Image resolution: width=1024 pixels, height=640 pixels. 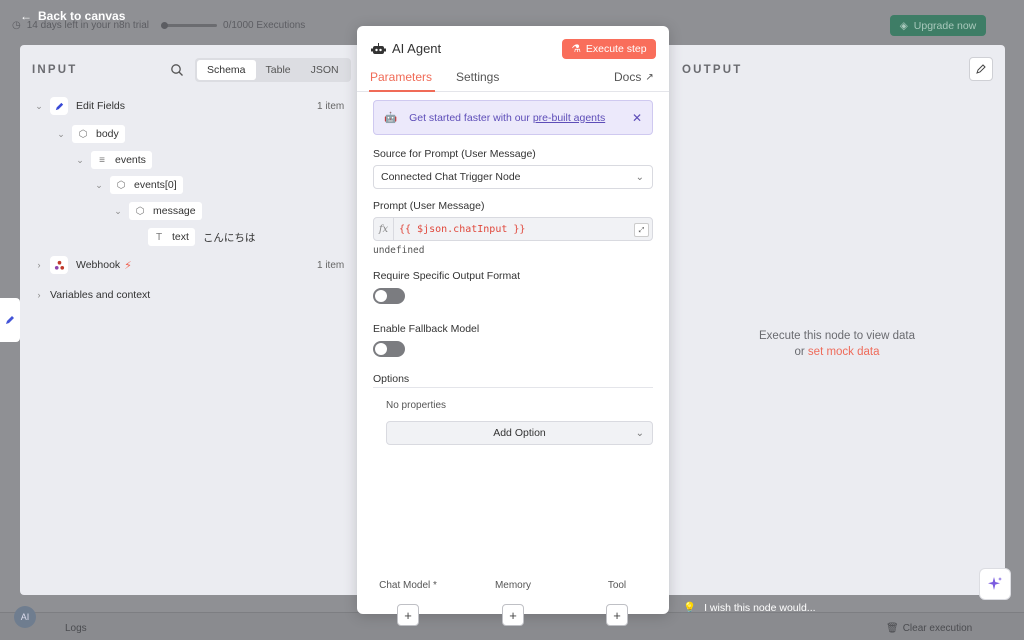 I want to click on flask-icon: ⚗, so click(x=576, y=49).